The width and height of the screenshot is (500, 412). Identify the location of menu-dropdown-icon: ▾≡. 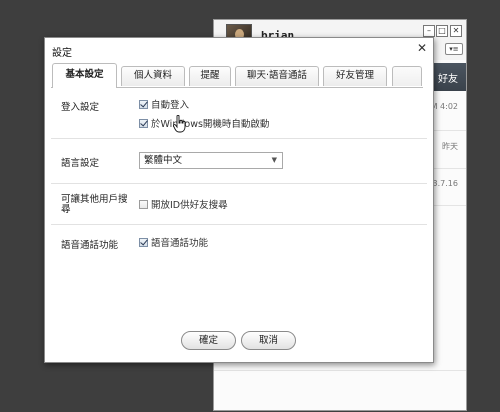
(454, 49).